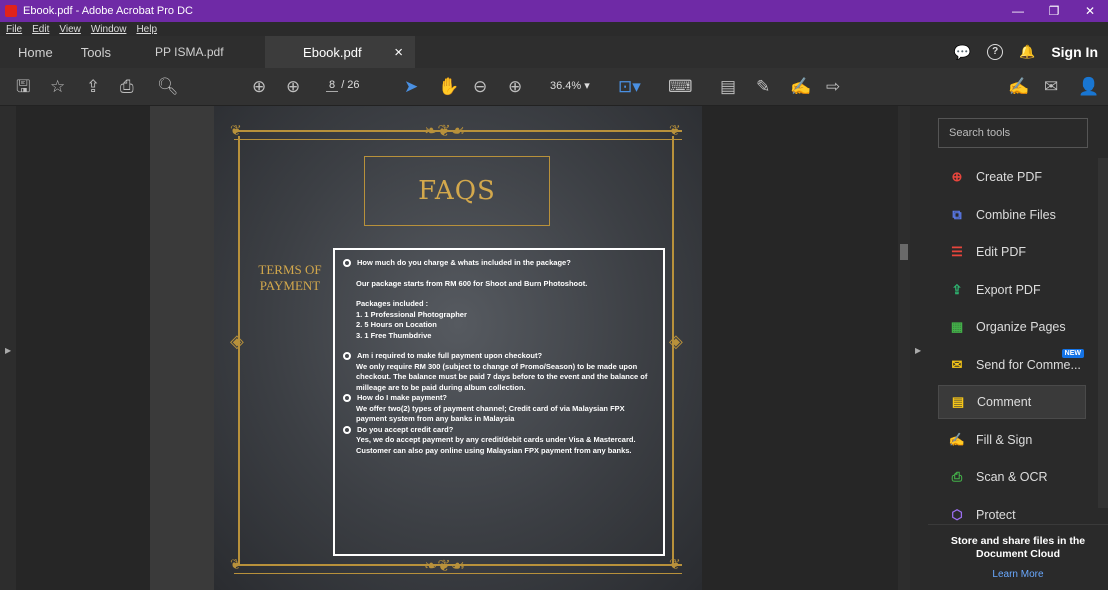 The width and height of the screenshot is (1108, 590). Describe the element at coordinates (957, 251) in the screenshot. I see `edit-pdf-icon: ☰` at that location.